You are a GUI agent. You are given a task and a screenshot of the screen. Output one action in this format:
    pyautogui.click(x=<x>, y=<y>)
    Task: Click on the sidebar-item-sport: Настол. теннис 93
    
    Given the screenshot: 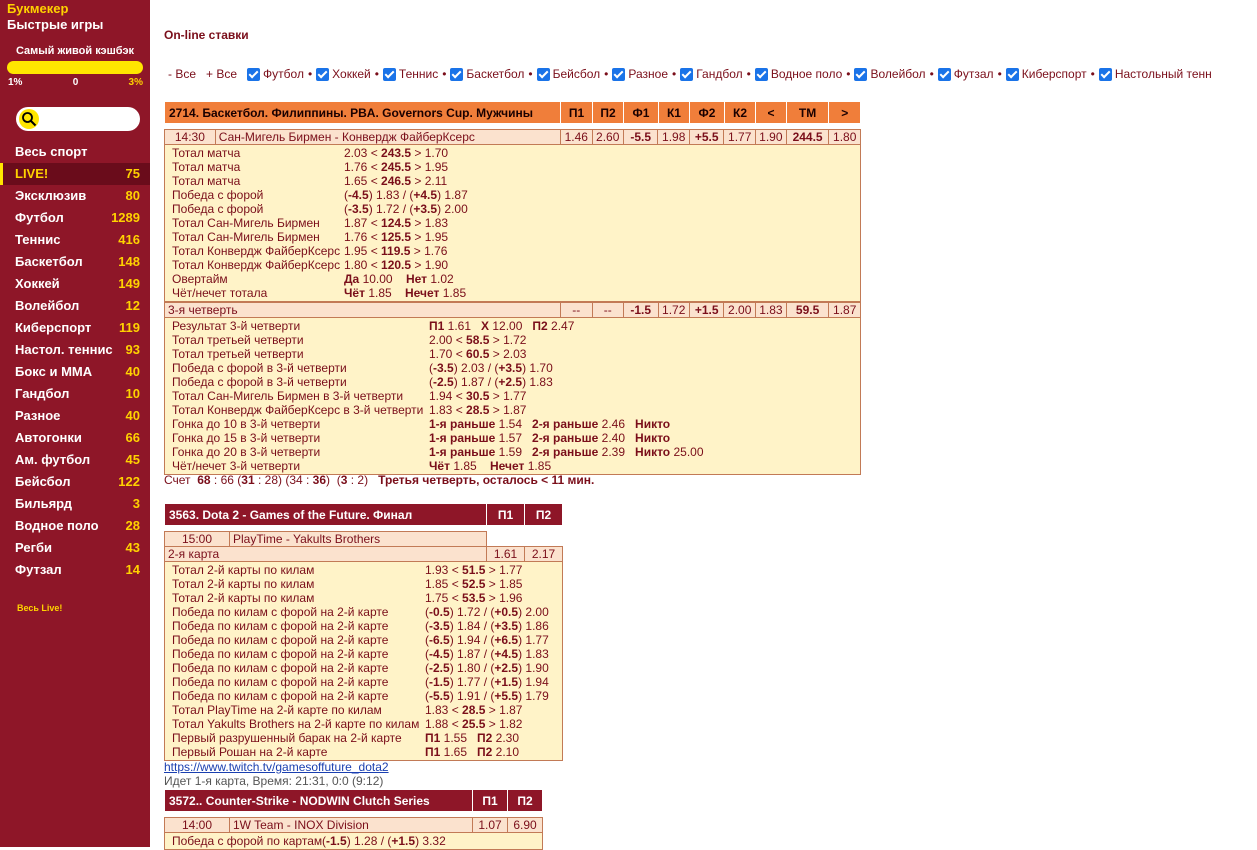 What is the action you would take?
    pyautogui.click(x=75, y=350)
    